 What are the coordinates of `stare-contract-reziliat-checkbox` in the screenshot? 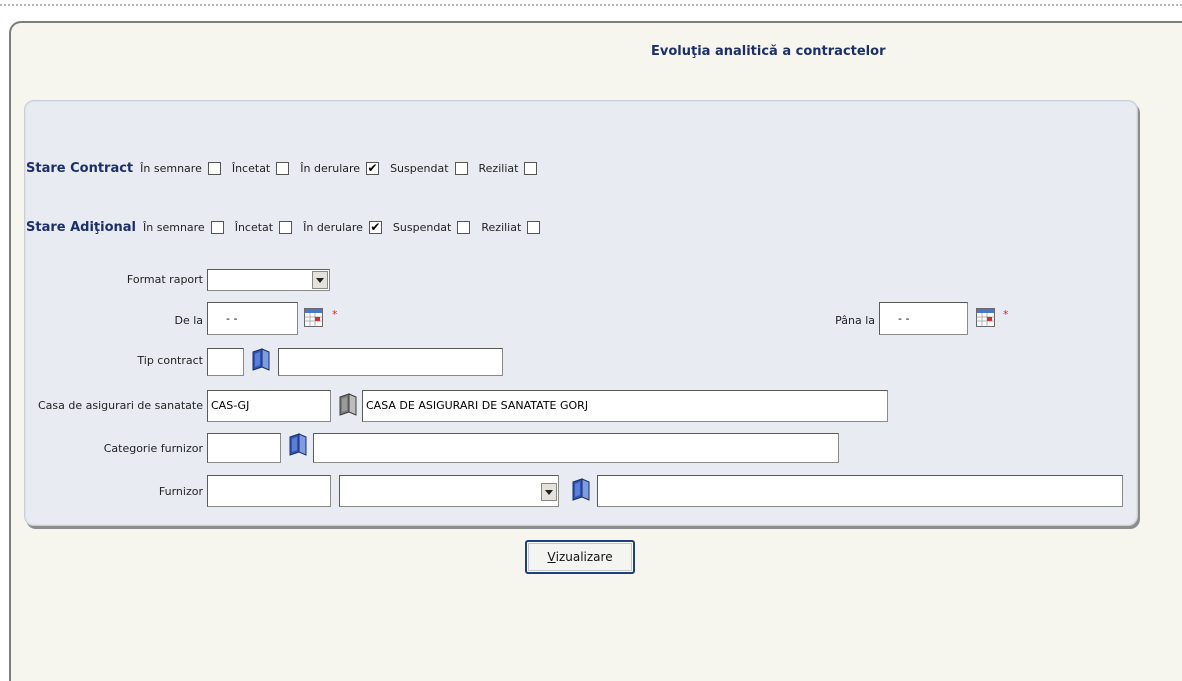 It's located at (531, 168).